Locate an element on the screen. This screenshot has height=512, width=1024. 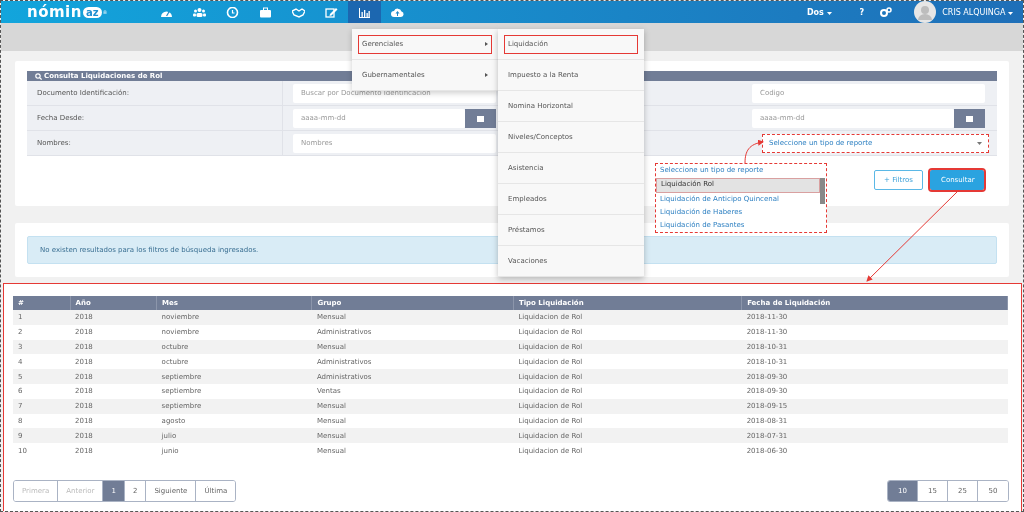
chart-icon is located at coordinates (364, 12).